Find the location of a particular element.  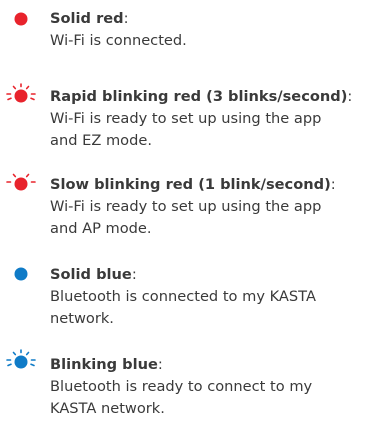

status-title: Solid blue is located at coordinates (91, 274).